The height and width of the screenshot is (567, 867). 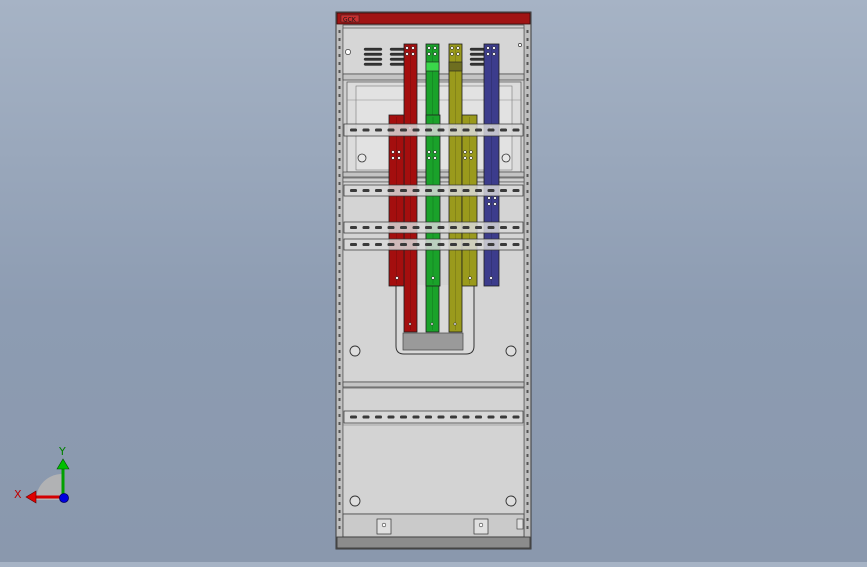 What do you see at coordinates (373, 49) in the screenshot?
I see `vent-slot` at bounding box center [373, 49].